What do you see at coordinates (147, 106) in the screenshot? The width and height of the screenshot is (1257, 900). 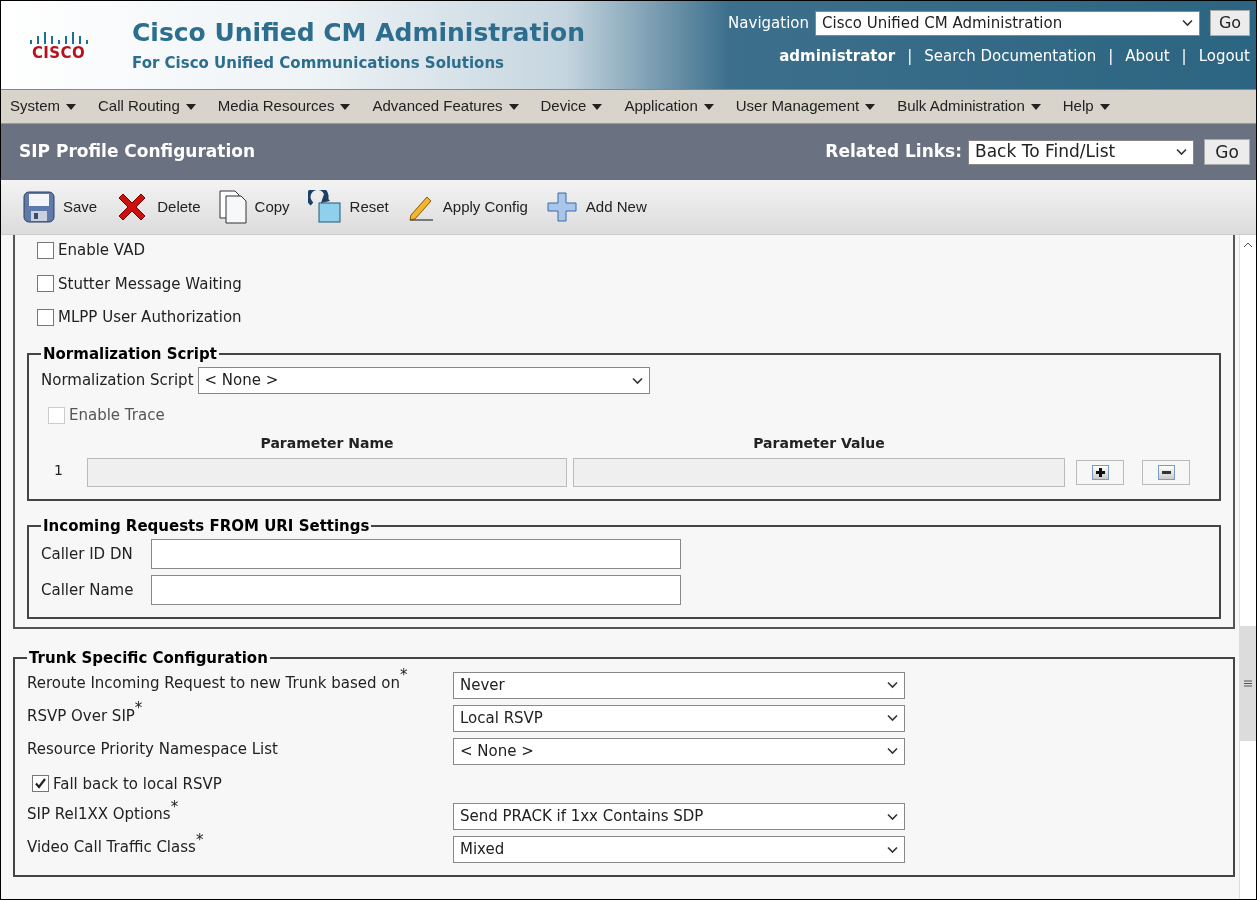 I see `menu-item: Call Routing` at bounding box center [147, 106].